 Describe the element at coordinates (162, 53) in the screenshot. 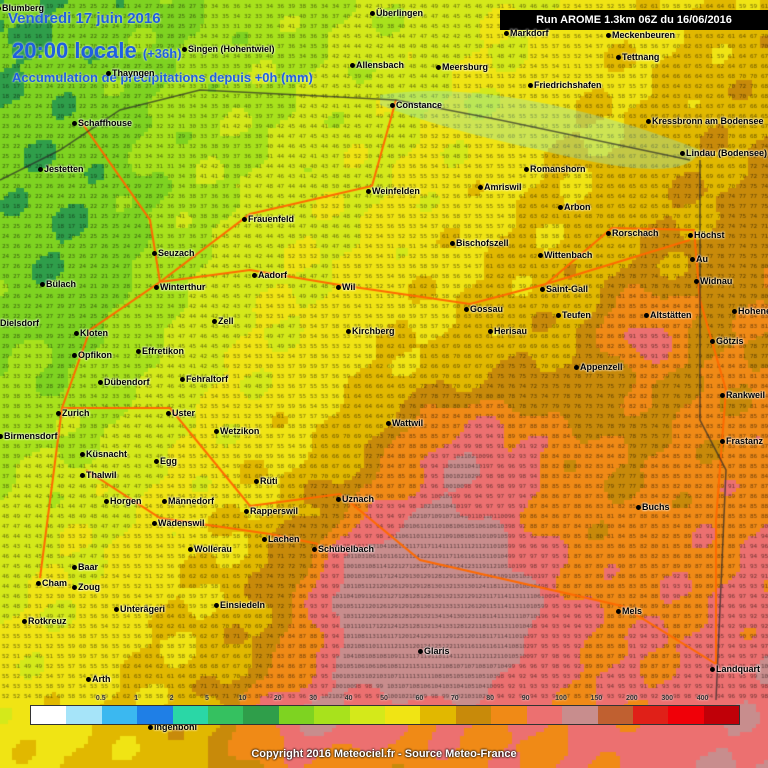

I see `forecast-lead: (+36h)` at that location.